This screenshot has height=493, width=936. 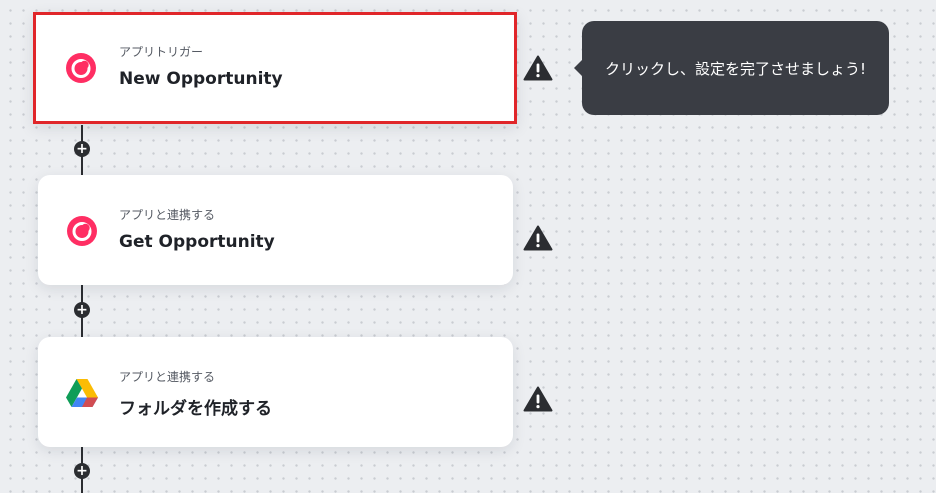 What do you see at coordinates (161, 52) in the screenshot?
I see `step-type-label: アプリトリガー` at bounding box center [161, 52].